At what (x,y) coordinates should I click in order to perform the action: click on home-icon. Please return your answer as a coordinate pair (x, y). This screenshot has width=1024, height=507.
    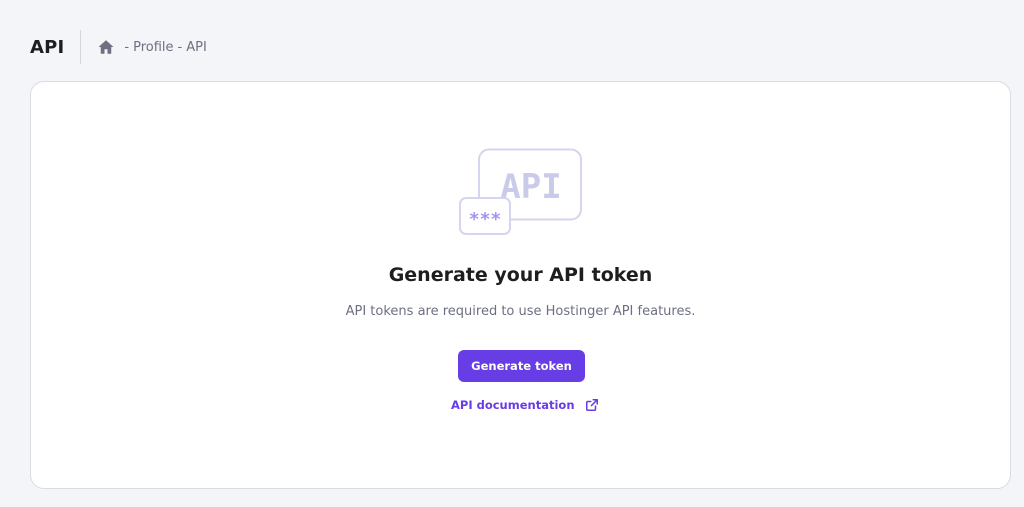
    Looking at the image, I should click on (106, 47).